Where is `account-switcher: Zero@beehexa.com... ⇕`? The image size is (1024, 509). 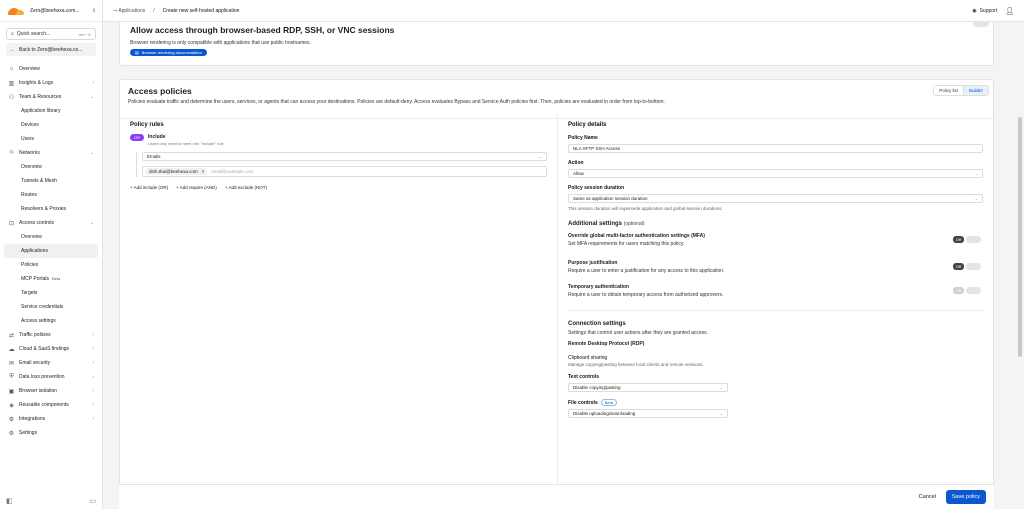 account-switcher: Zero@beehexa.com... ⇕ is located at coordinates (51, 11).